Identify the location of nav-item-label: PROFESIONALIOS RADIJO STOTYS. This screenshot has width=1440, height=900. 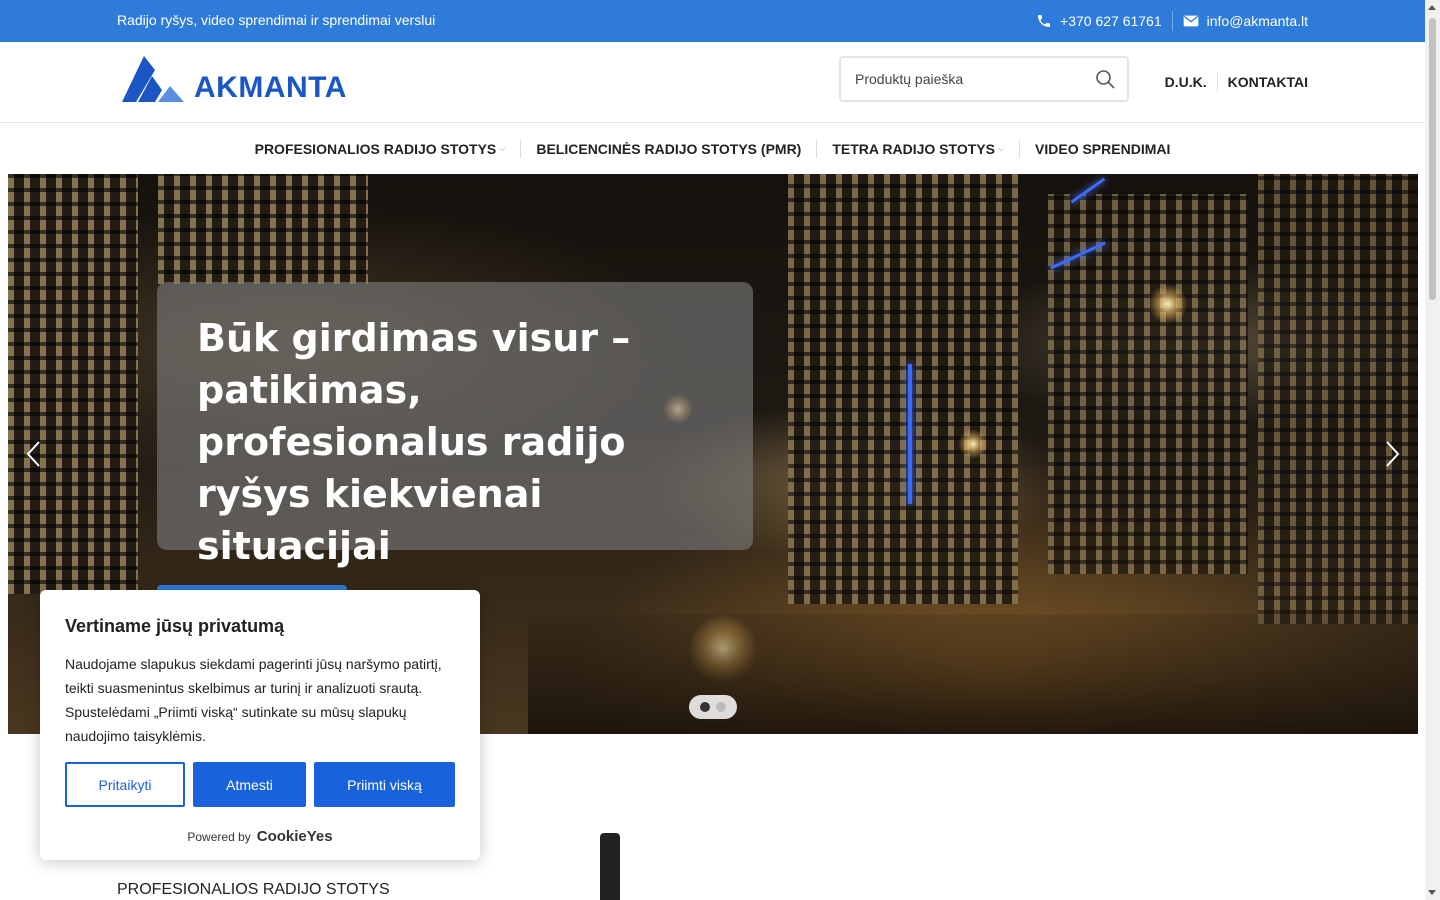
(375, 148).